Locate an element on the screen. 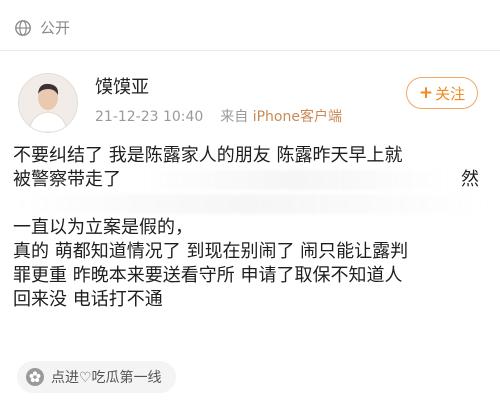  globe-icon is located at coordinates (23, 28).